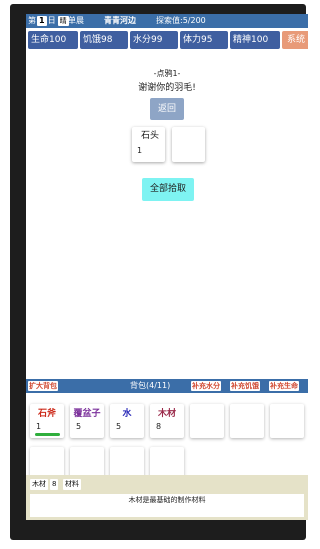  Describe the element at coordinates (87, 421) in the screenshot. I see `inventory-slot: 覆盆子 5` at that location.